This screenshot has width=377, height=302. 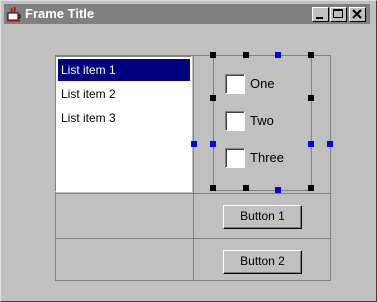 I want to click on checkbox-one, so click(x=235, y=84).